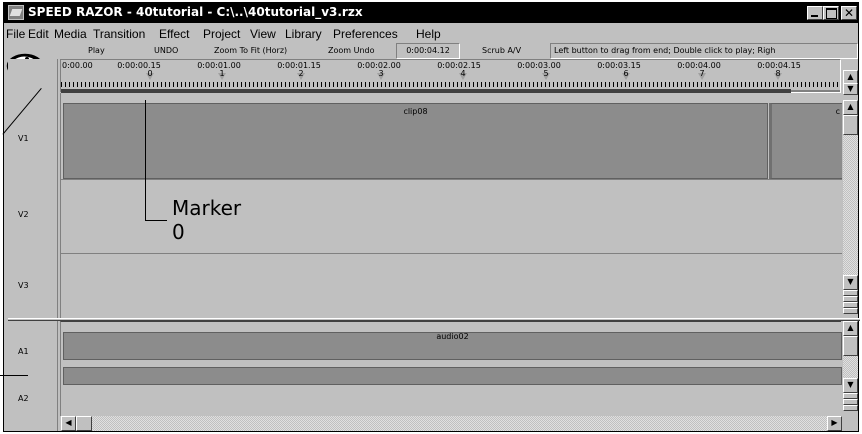 Image resolution: width=862 pixels, height=434 pixels. Describe the element at coordinates (850, 107) in the screenshot. I see `video-scroll-up-button: ▲` at that location.